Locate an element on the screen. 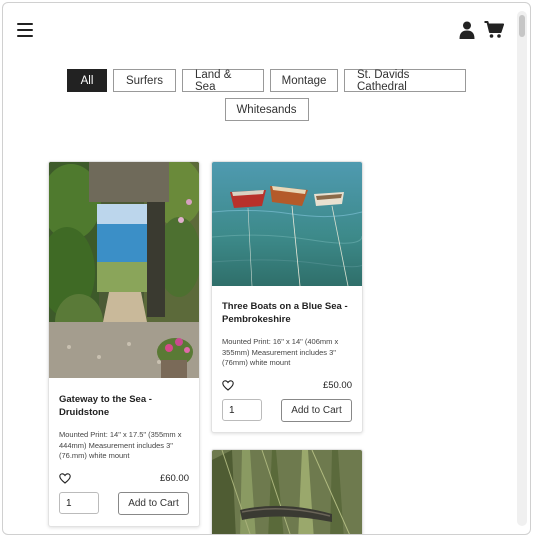  product-image-reeds is located at coordinates (287, 492).